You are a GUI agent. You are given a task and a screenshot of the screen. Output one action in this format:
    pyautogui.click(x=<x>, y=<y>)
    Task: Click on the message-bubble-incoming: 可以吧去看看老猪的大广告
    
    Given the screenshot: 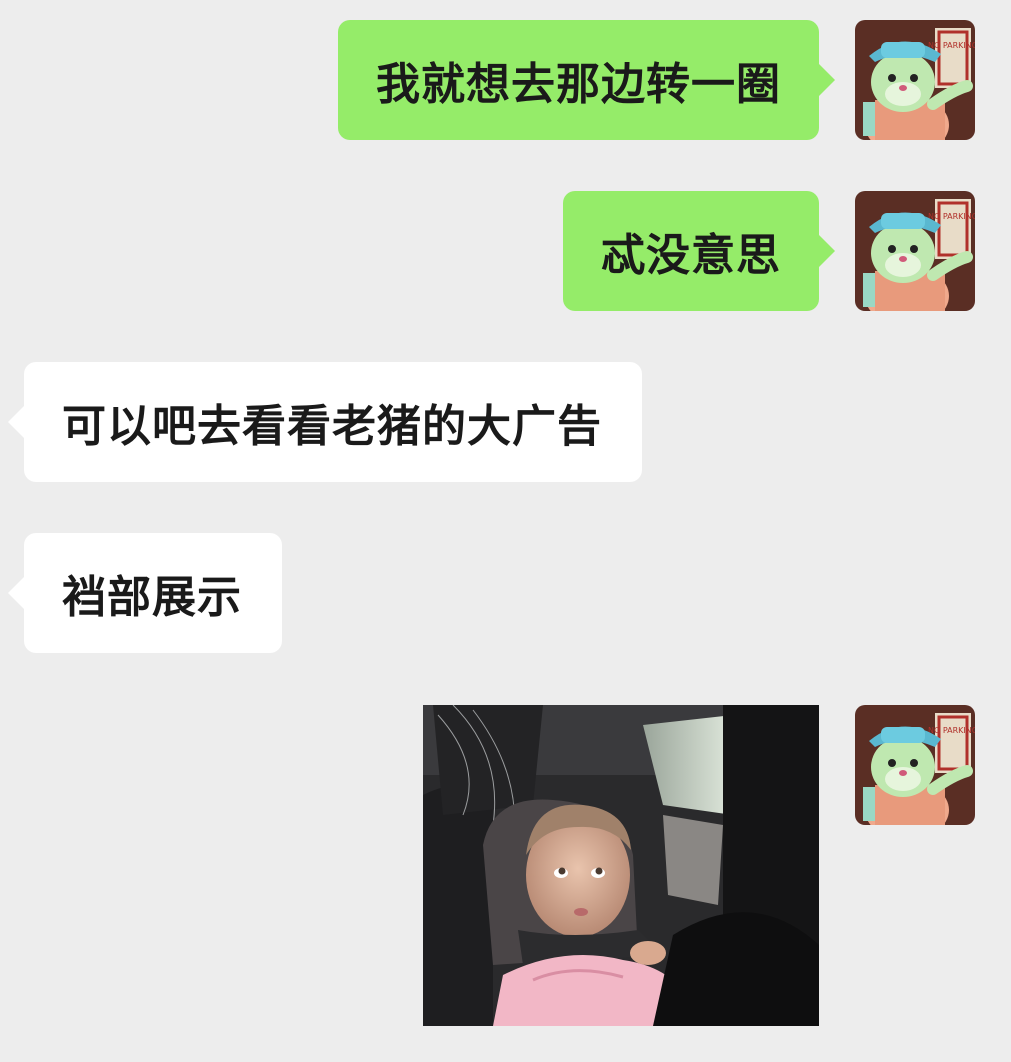 What is the action you would take?
    pyautogui.click(x=325, y=422)
    